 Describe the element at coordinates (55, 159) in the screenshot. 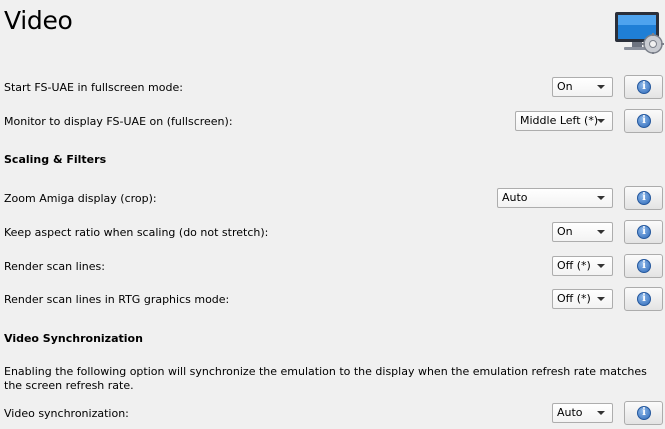

I see `section-scaling-heading: Scaling & Filters` at that location.